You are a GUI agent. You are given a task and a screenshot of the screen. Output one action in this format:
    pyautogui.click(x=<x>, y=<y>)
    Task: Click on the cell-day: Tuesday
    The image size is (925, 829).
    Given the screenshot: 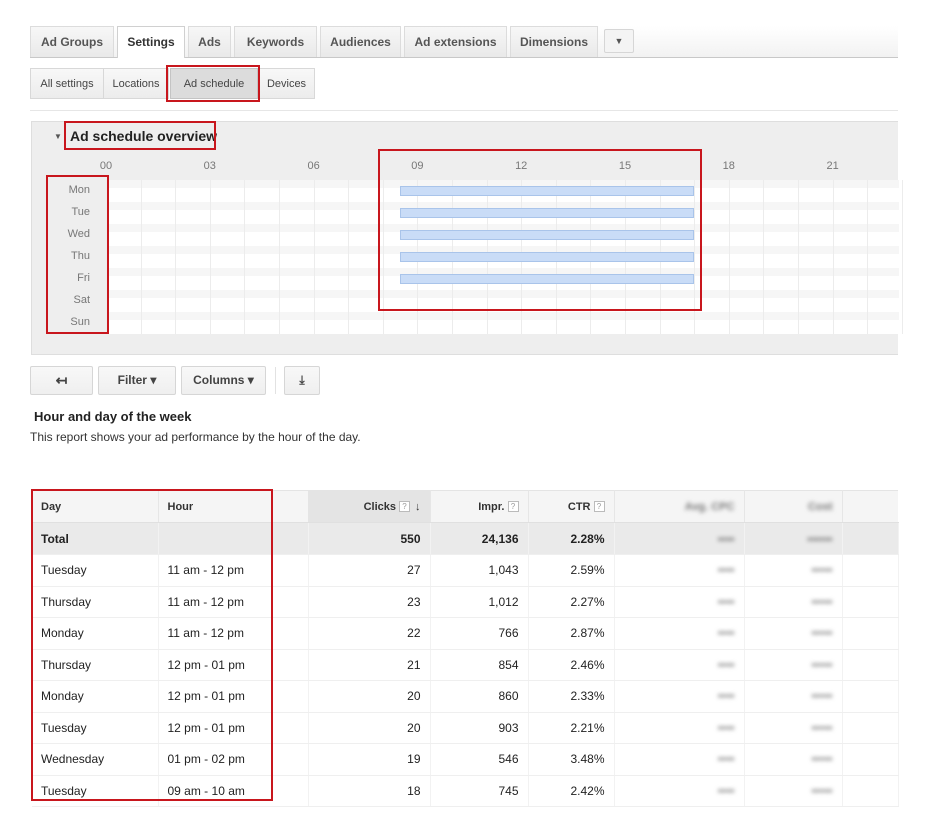 What is the action you would take?
    pyautogui.click(x=95, y=570)
    